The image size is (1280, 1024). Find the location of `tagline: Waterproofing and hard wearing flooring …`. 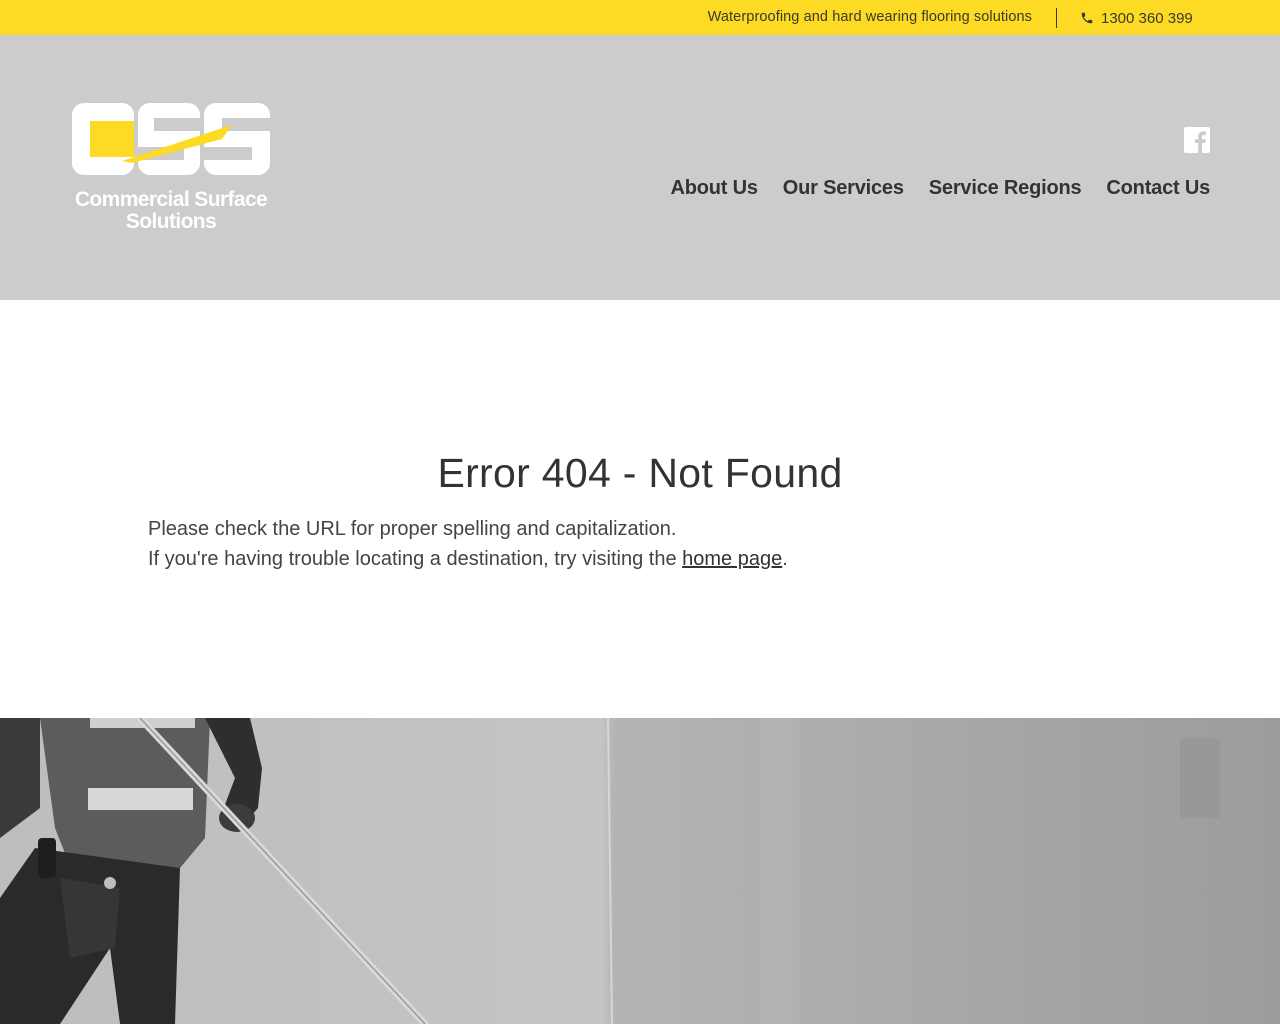

tagline: Waterproofing and hard wearing flooring … is located at coordinates (869, 17).